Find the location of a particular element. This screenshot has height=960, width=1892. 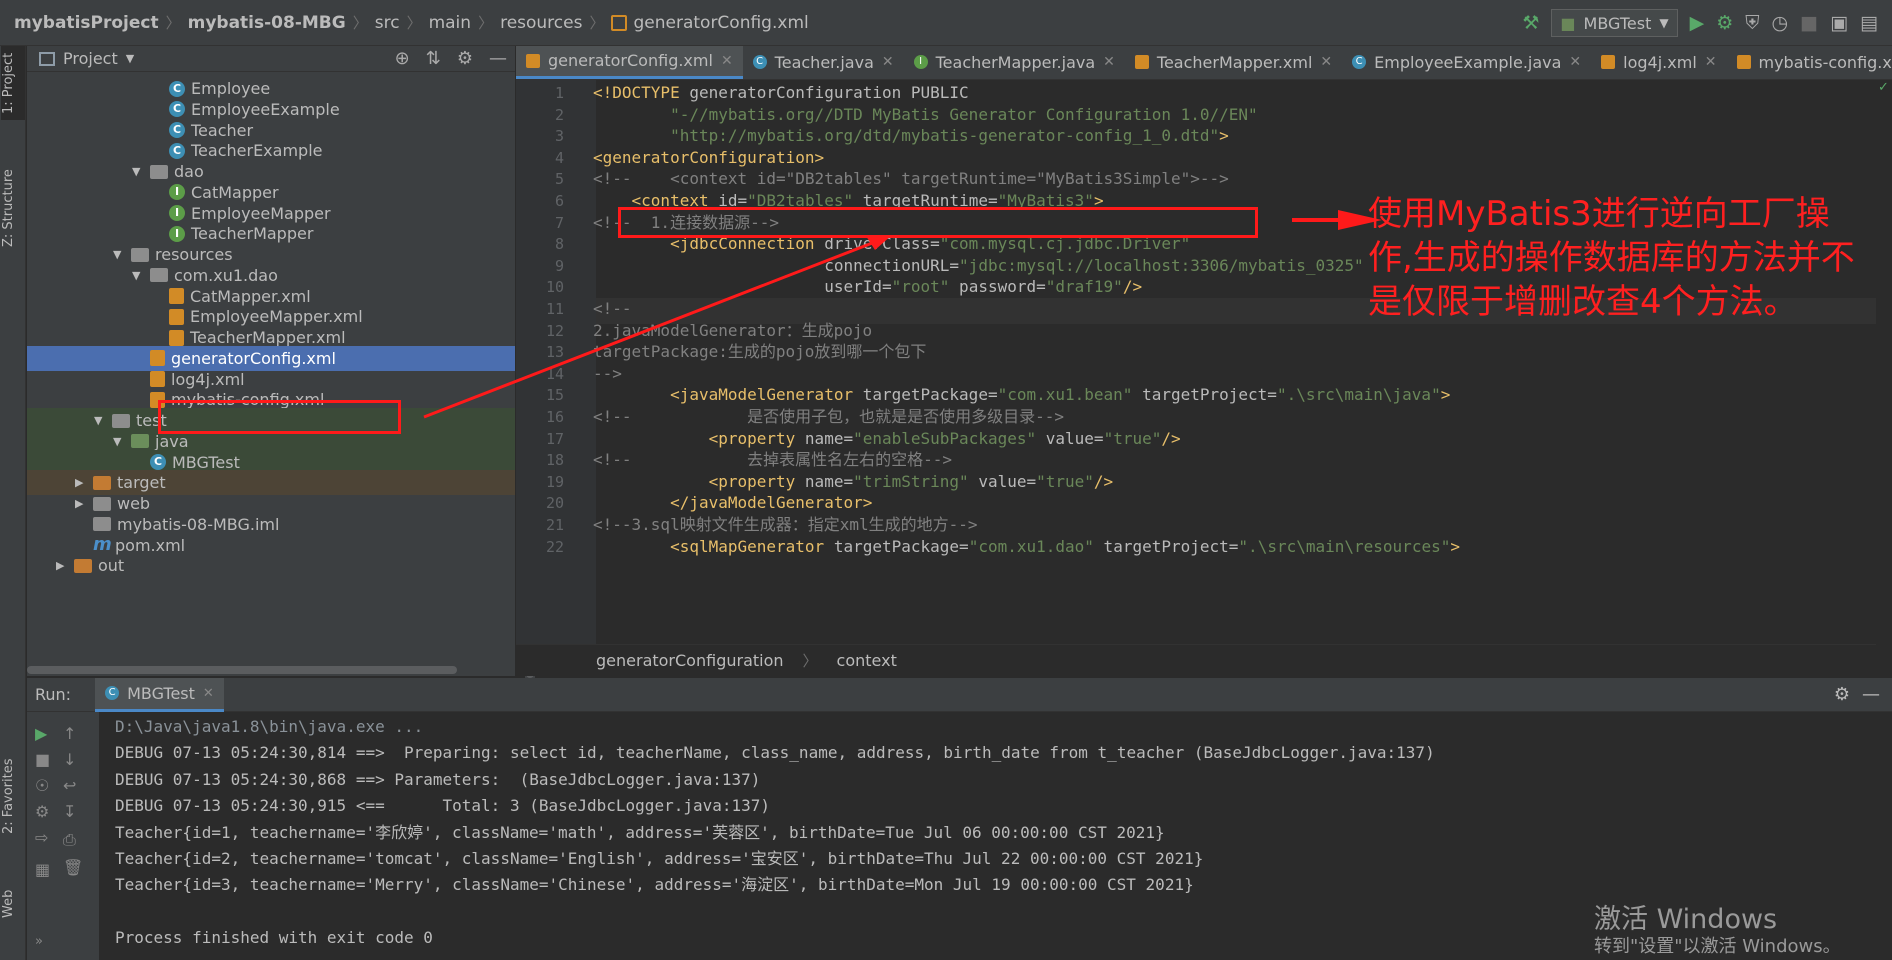

tree-item-label: target is located at coordinates (141, 483).